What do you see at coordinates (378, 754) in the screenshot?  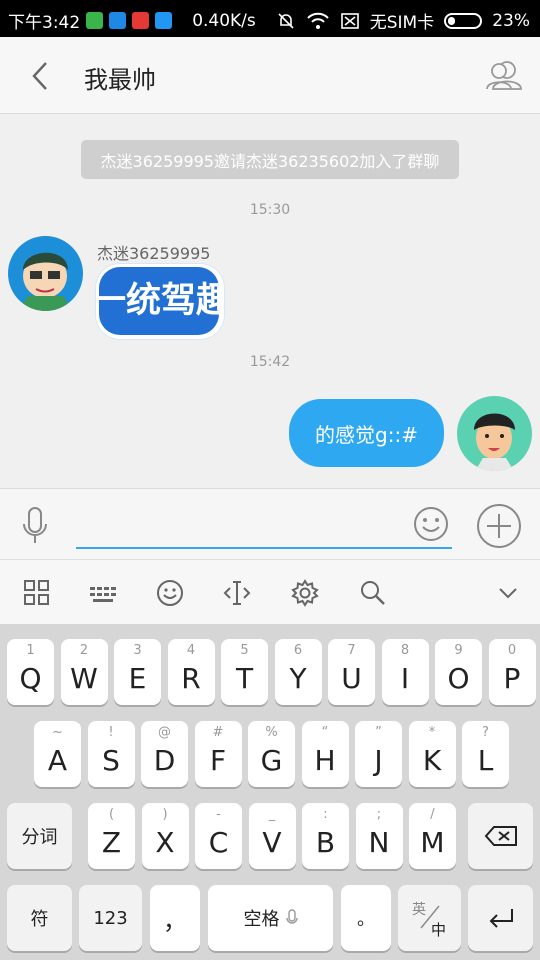 I see `key-j: ” J` at bounding box center [378, 754].